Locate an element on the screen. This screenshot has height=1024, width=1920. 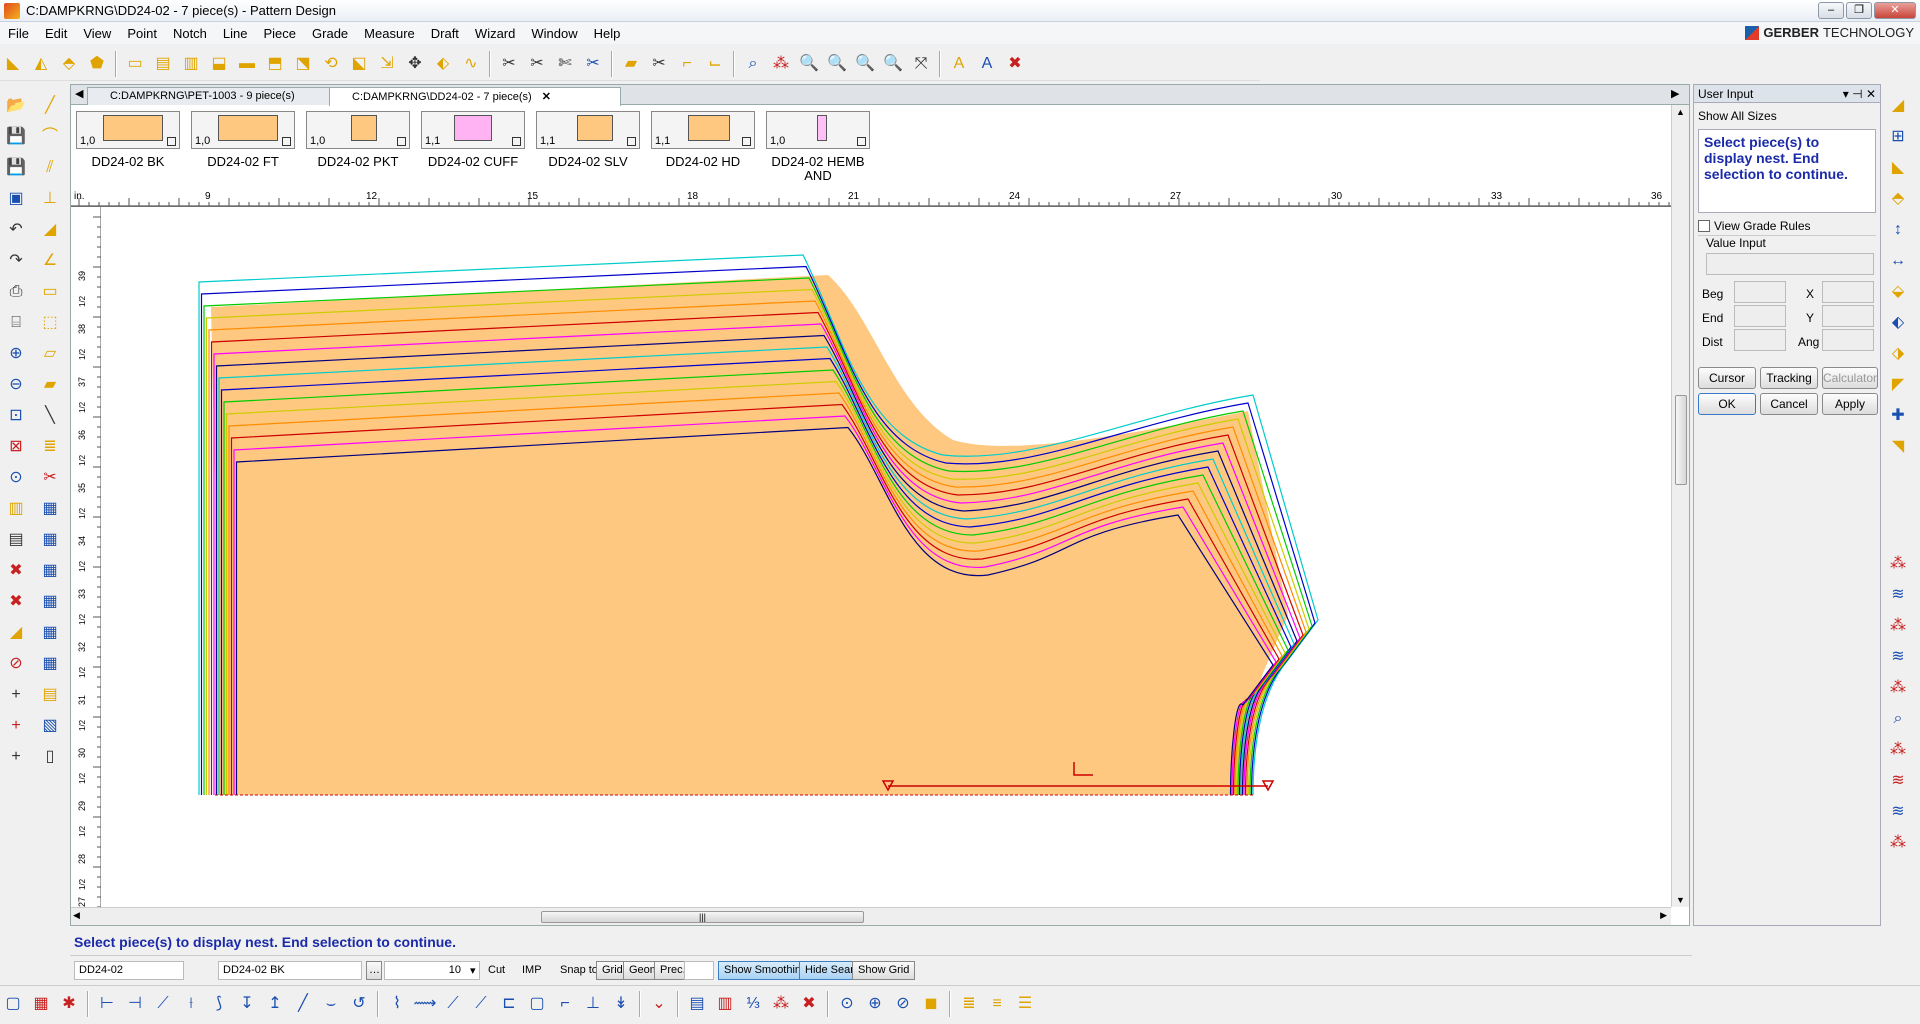
flip-piece-icon: ⬕ is located at coordinates (359, 64).